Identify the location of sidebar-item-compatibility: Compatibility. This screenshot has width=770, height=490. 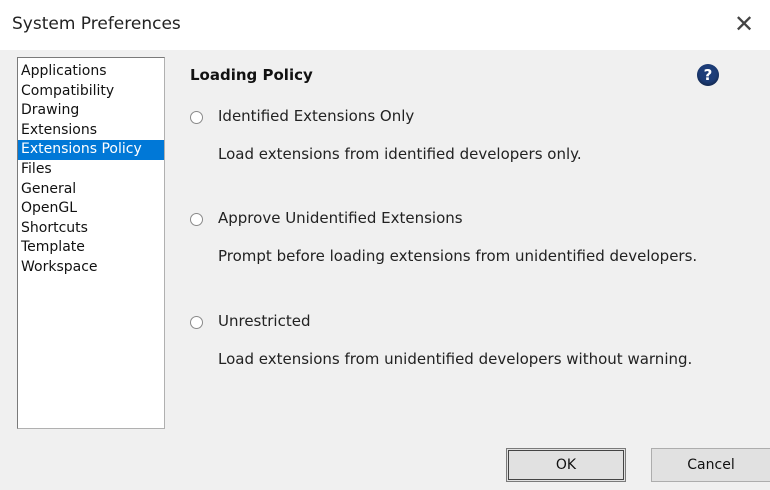
(91, 92).